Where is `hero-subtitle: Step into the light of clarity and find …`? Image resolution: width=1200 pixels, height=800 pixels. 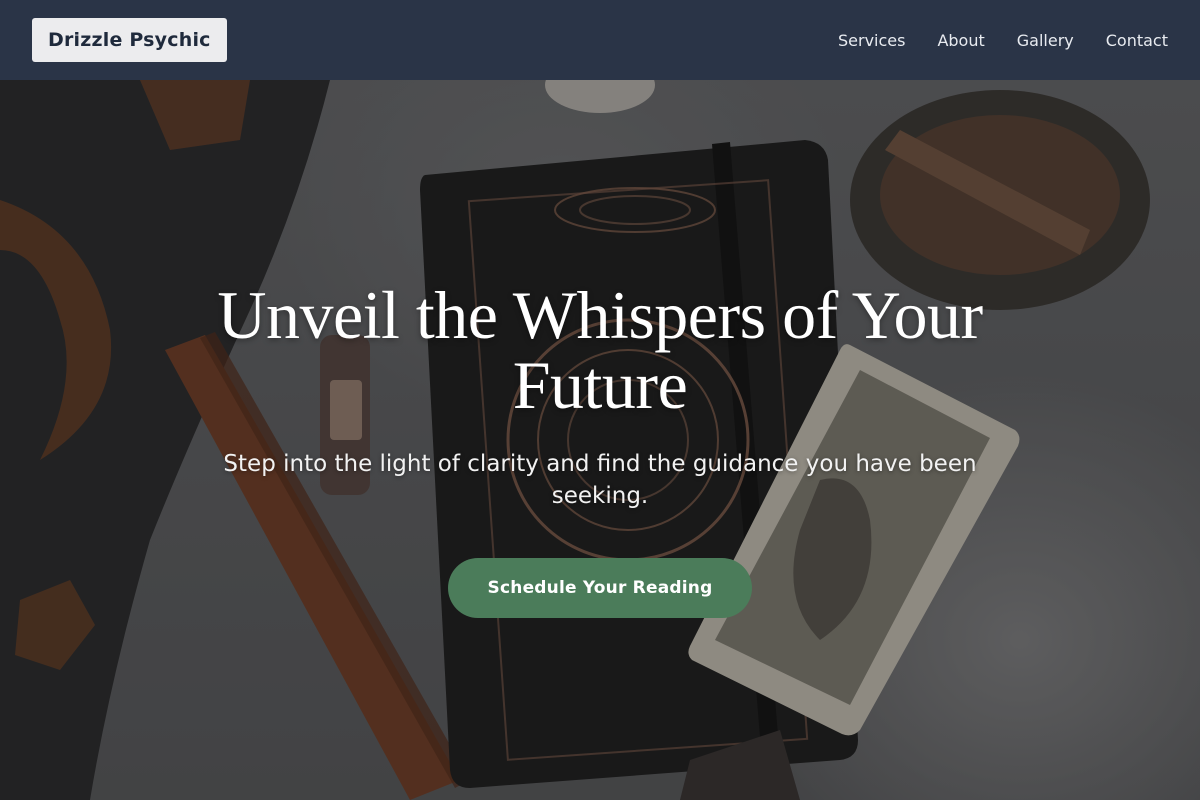
hero-subtitle: Step into the light of clarity and find … is located at coordinates (600, 480).